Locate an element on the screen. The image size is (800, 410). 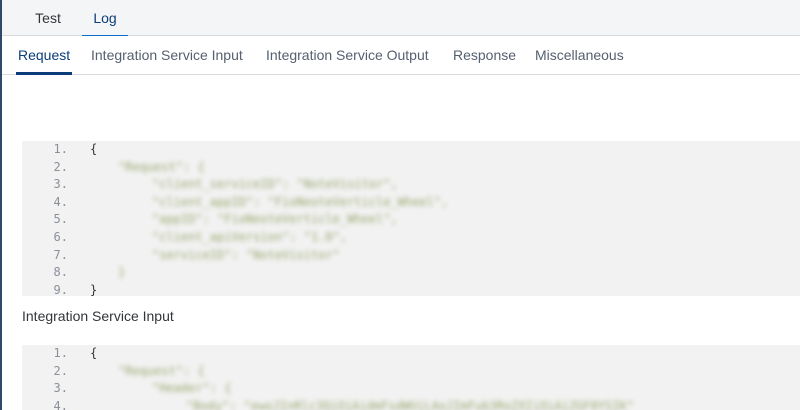
code-line: 8. } is located at coordinates (411, 273).